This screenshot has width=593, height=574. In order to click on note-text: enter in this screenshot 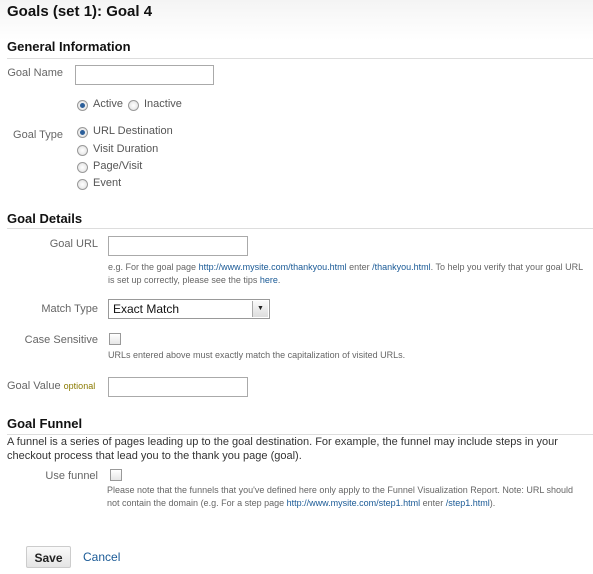, I will do `click(433, 503)`.